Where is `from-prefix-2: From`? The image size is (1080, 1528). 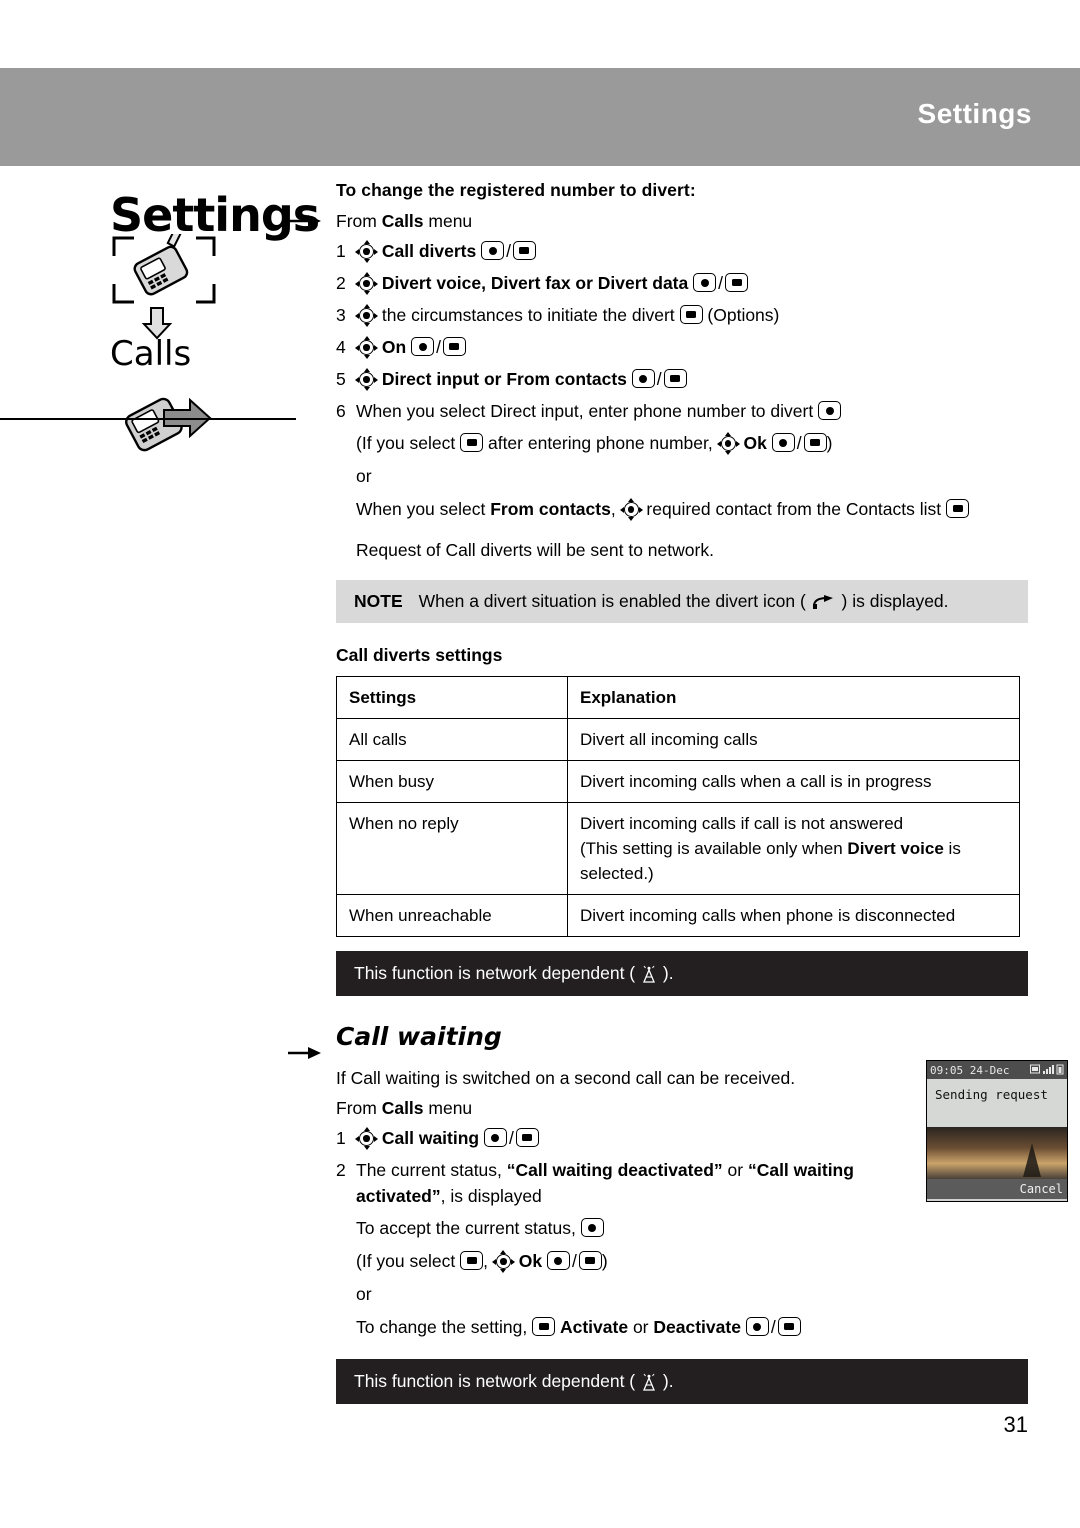
from-prefix-2: From is located at coordinates (359, 1108).